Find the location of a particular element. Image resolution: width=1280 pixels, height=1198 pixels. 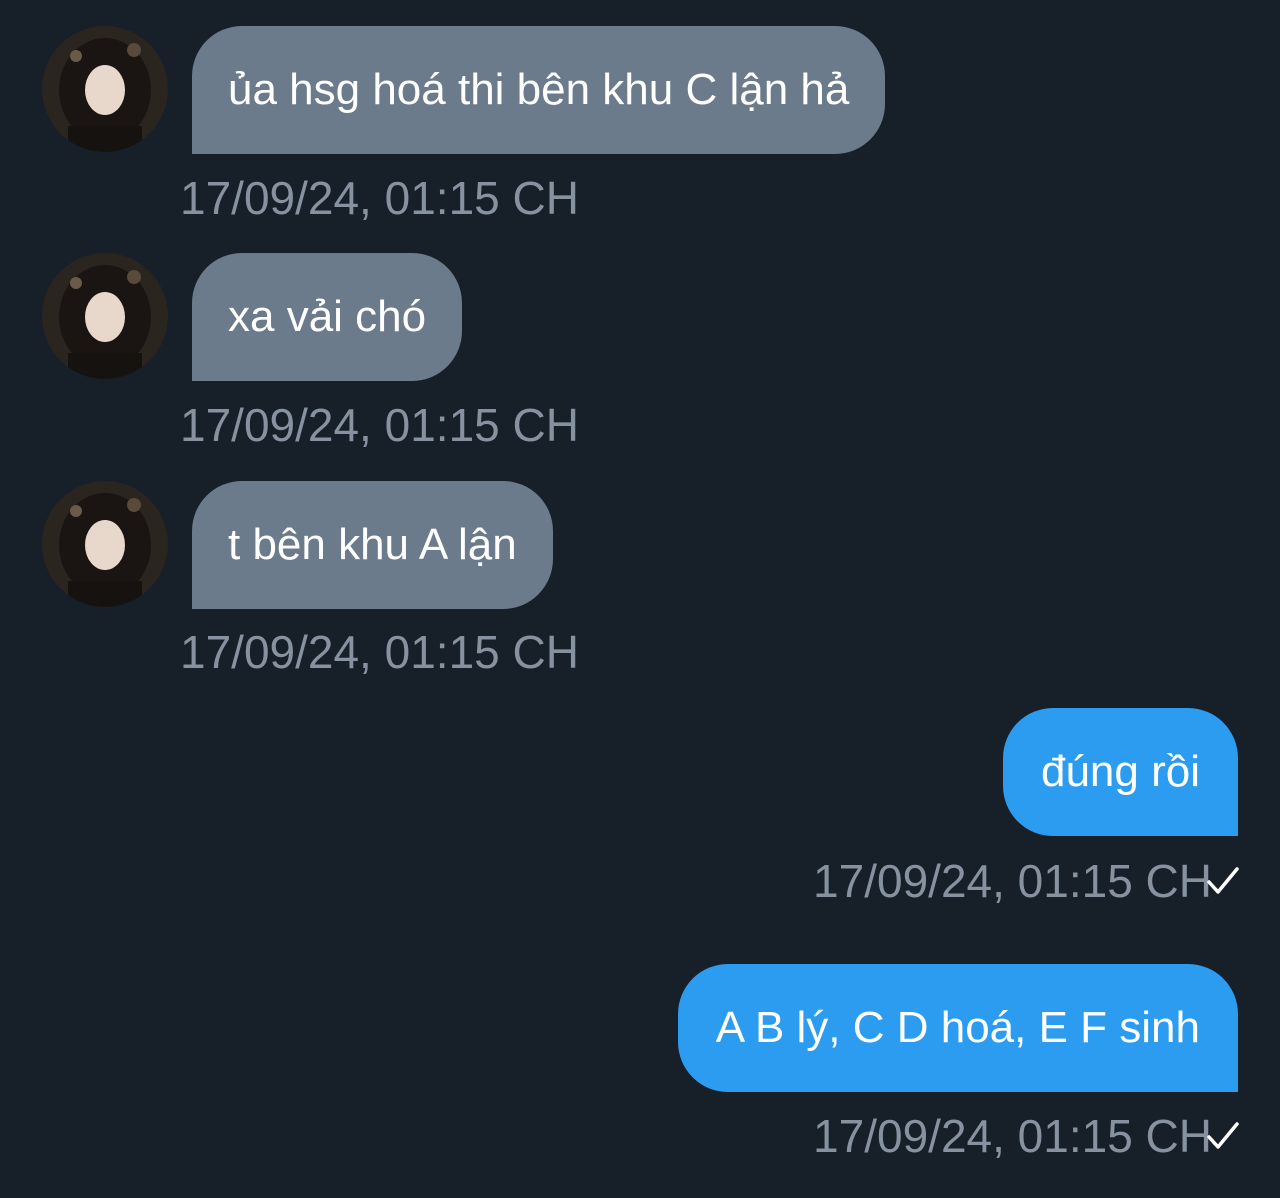

message-text: ủa hsg hoá thi bên khu C lận hả is located at coordinates (539, 89).